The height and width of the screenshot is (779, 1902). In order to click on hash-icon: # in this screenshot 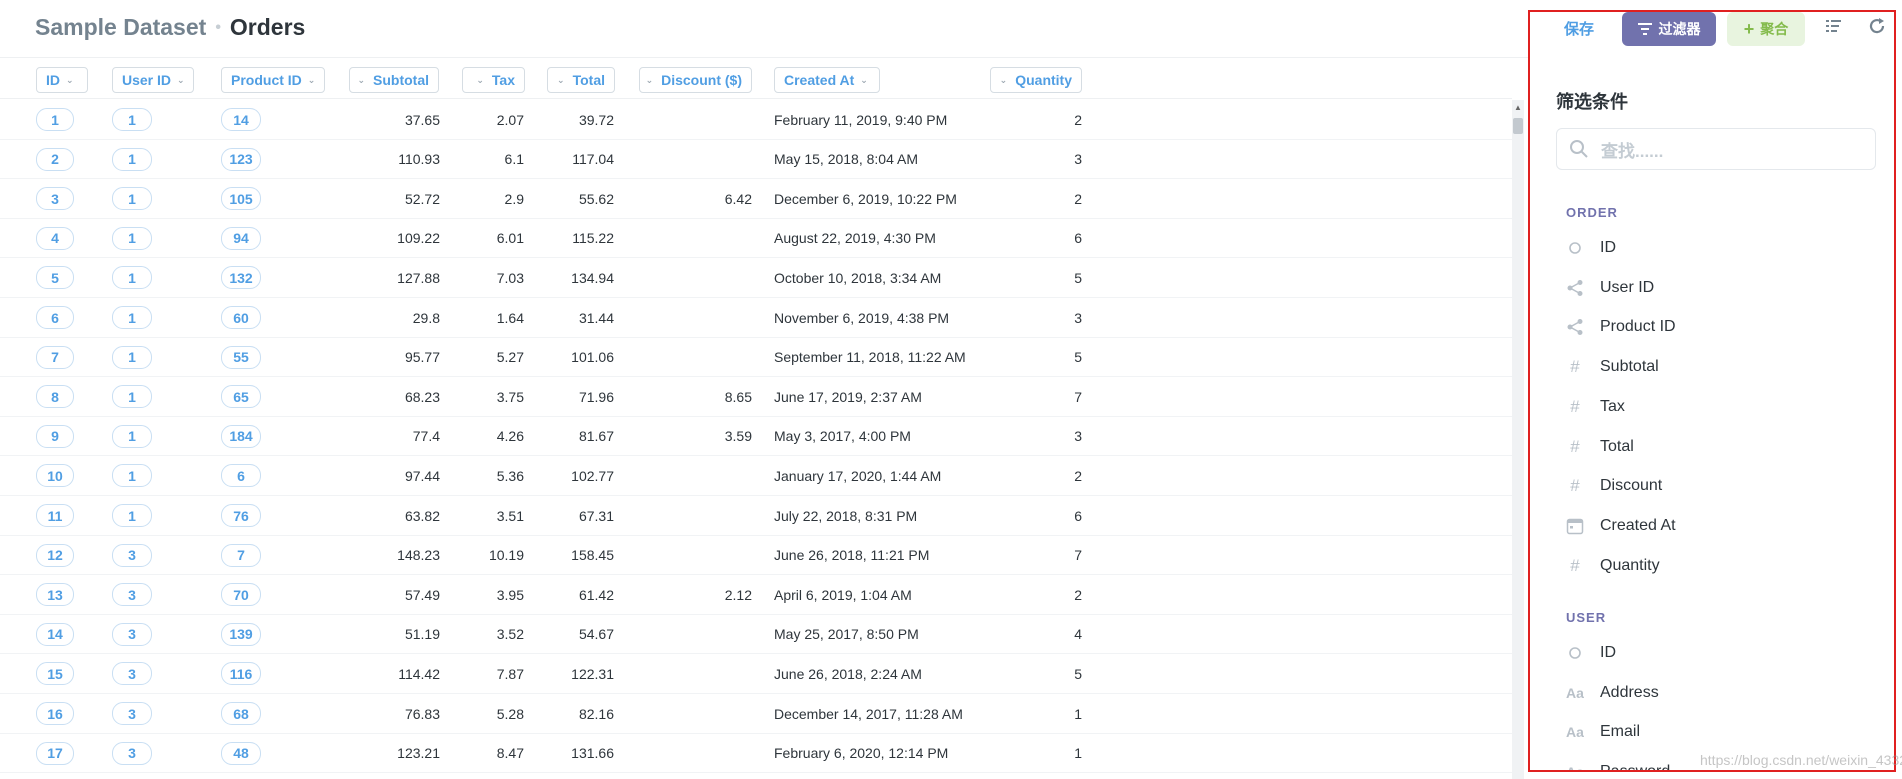, I will do `click(1575, 565)`.